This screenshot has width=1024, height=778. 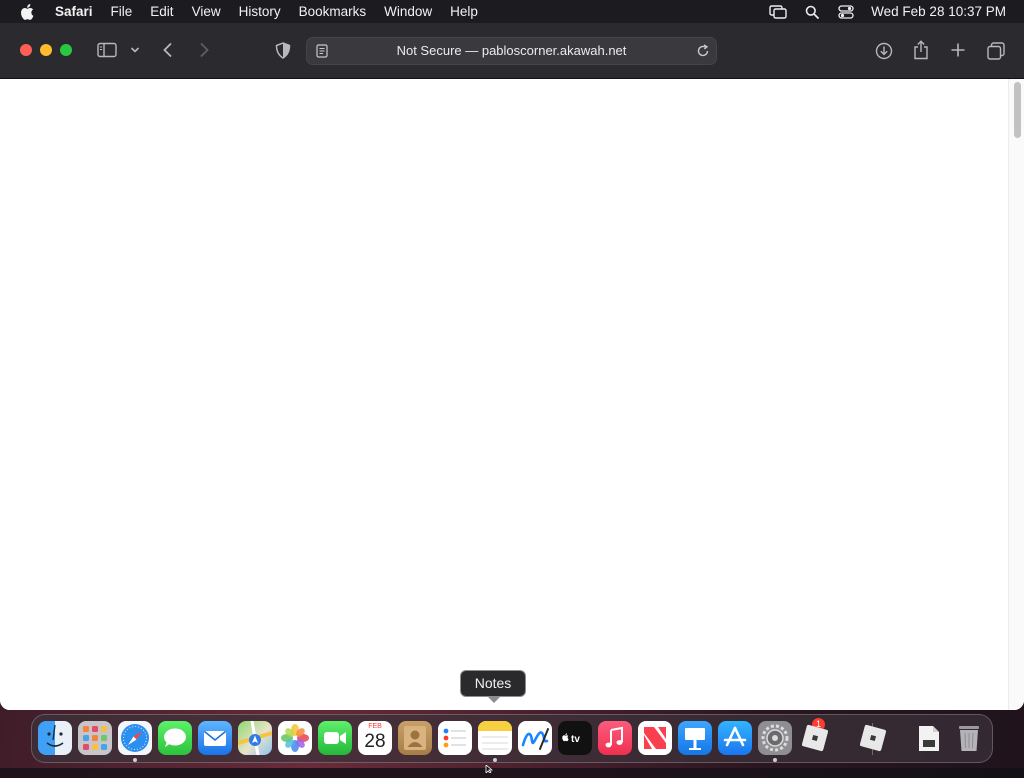 I want to click on dock: FEB 28 tv 1, so click(x=512, y=738).